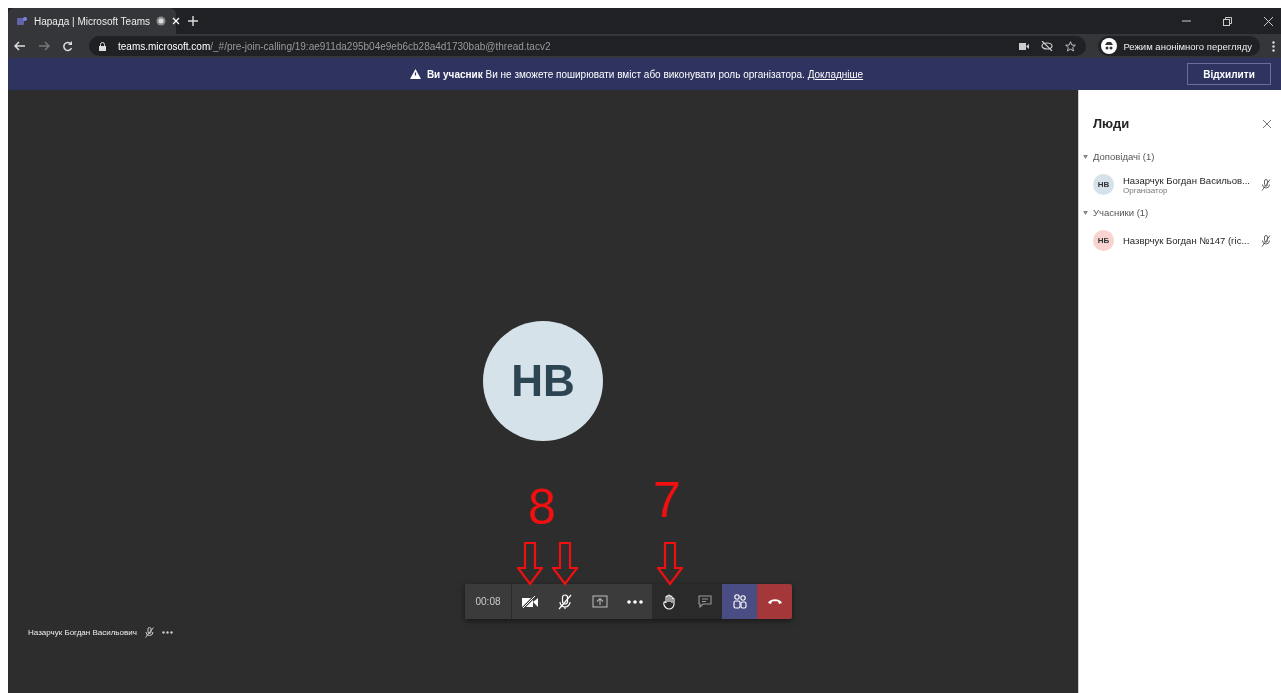 The width and height of the screenshot is (1281, 693). I want to click on warning-icon, so click(415, 74).